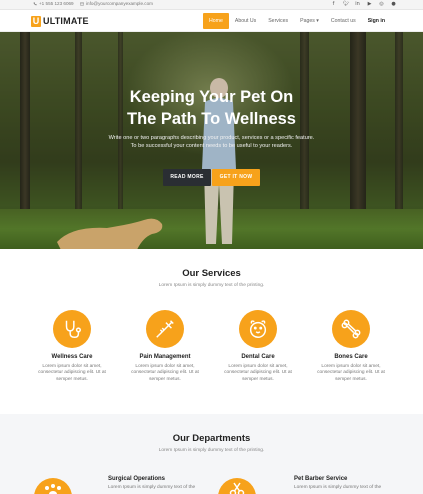 This screenshot has height=494, width=423. I want to click on logo-mark: U, so click(36, 21).